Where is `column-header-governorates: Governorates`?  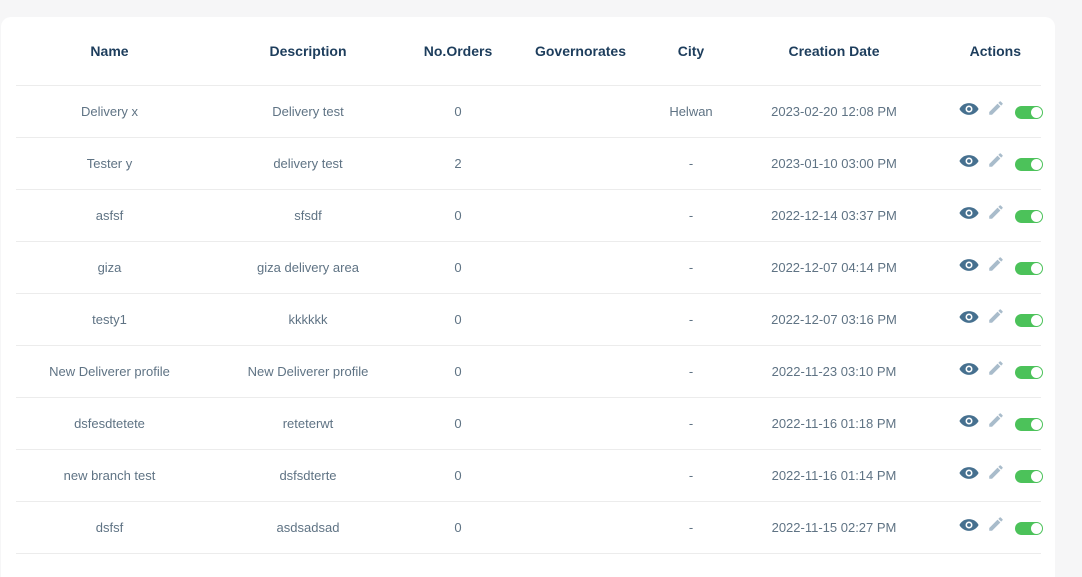
column-header-governorates: Governorates is located at coordinates (580, 51).